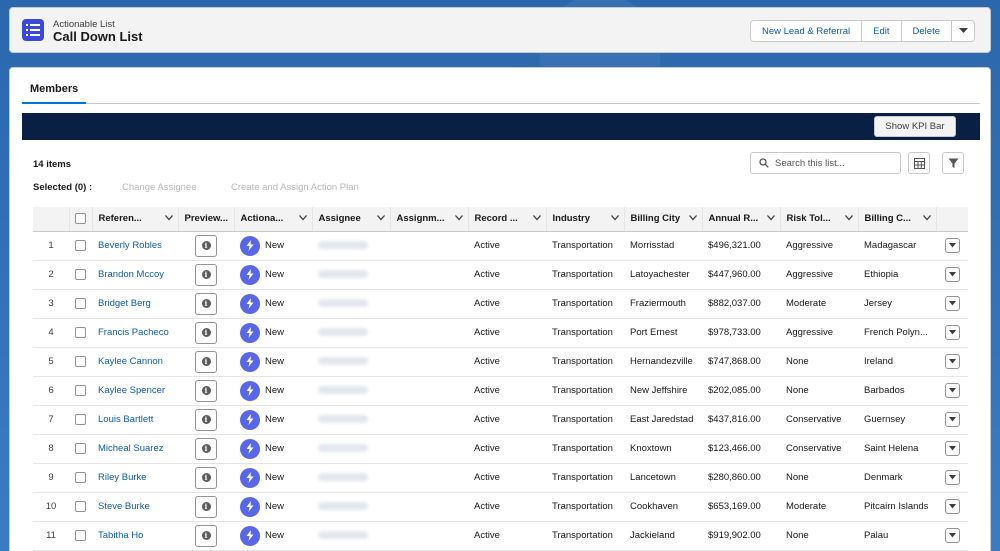 This screenshot has height=551, width=1000. Describe the element at coordinates (130, 448) in the screenshot. I see `reference-link: Micheal Suarez` at that location.